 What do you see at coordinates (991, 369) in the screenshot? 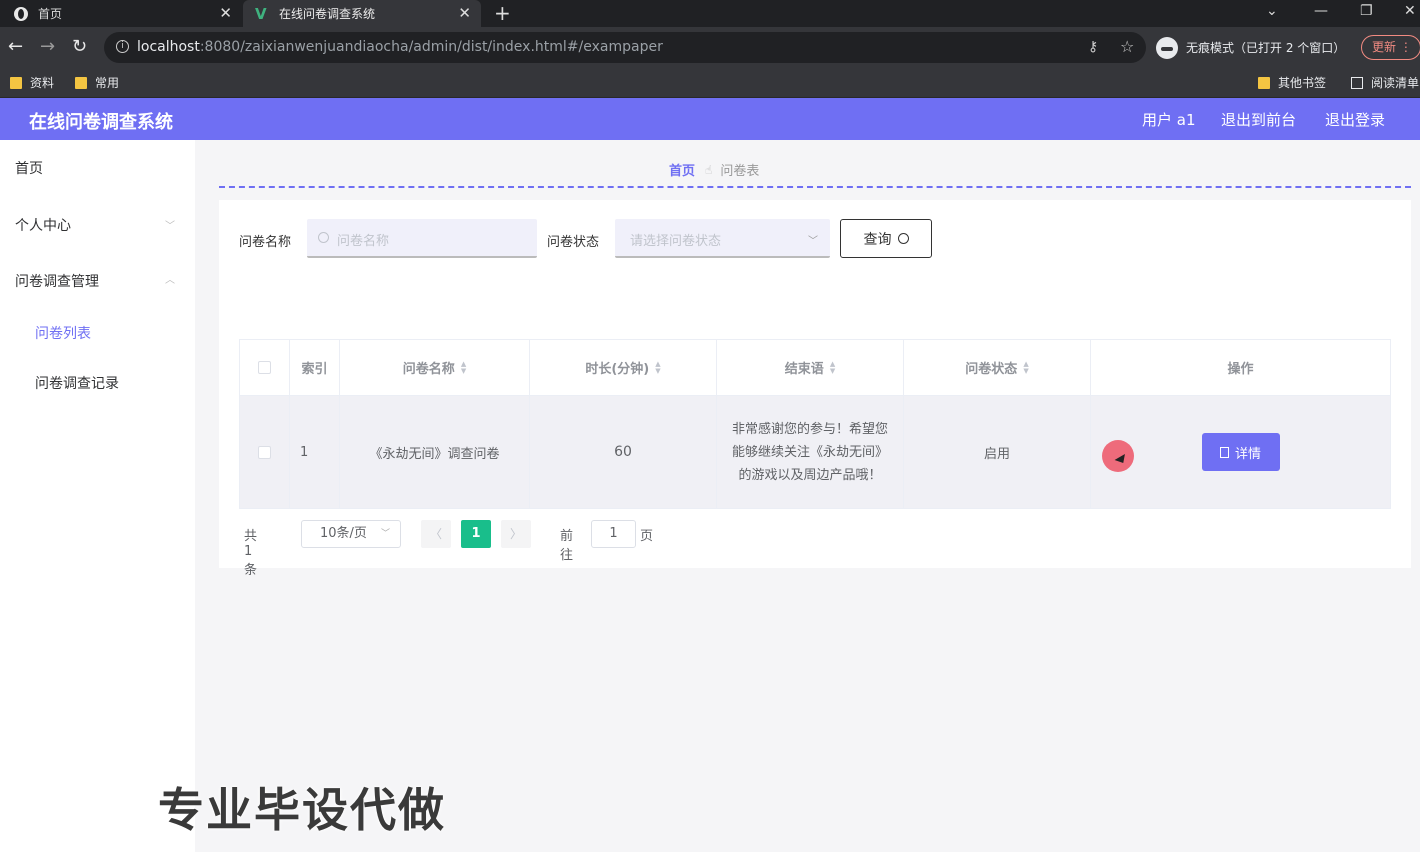
I see `col-status-label: 问卷状态` at bounding box center [991, 369].